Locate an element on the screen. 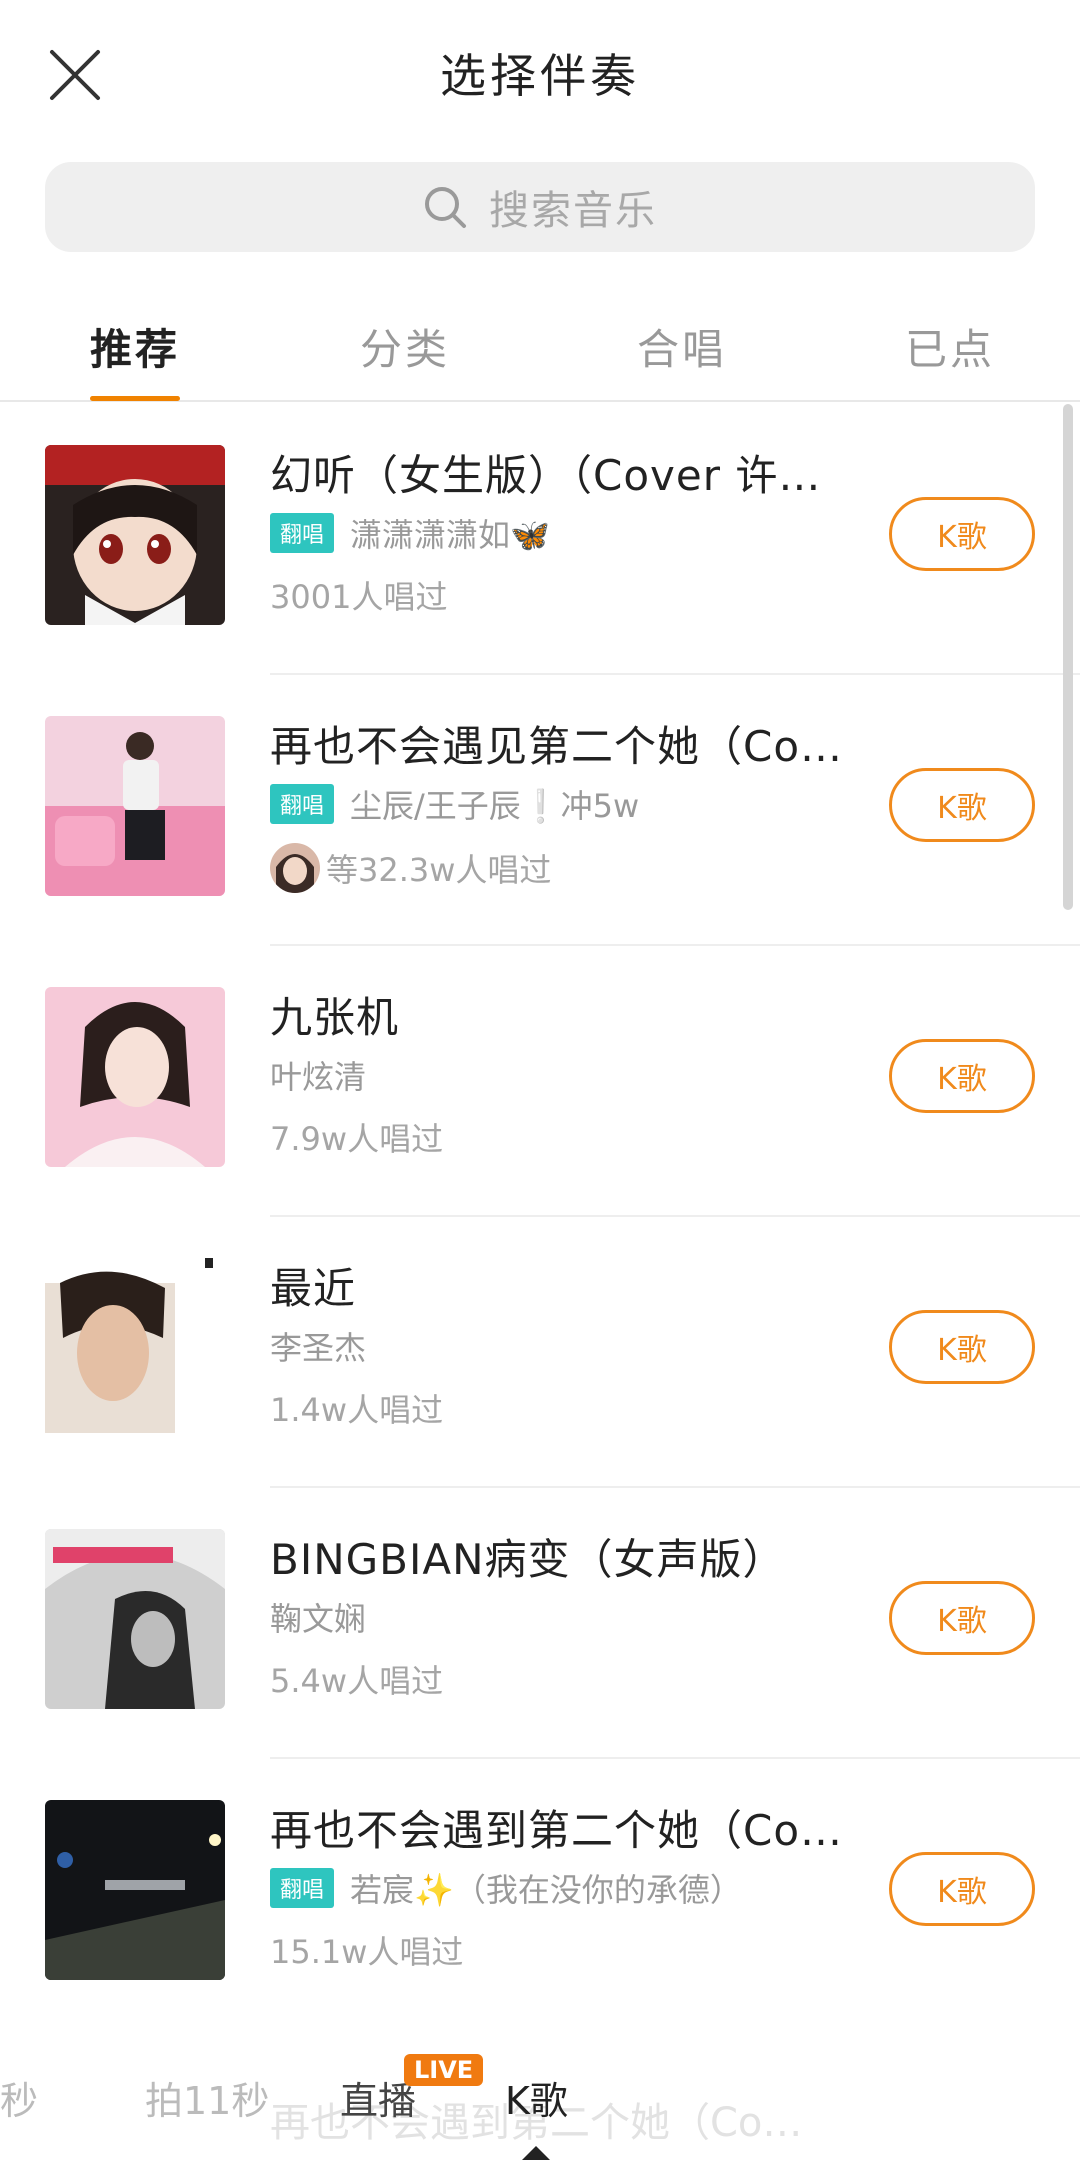 This screenshot has width=1080, height=2160. sing-count: 等32.3w人唱过 is located at coordinates (410, 868).